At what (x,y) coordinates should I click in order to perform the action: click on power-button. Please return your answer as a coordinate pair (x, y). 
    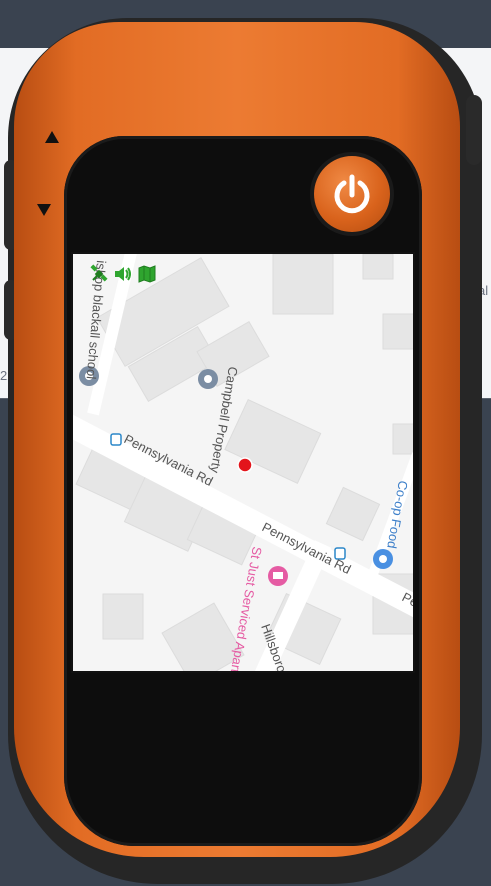
    Looking at the image, I should click on (352, 194).